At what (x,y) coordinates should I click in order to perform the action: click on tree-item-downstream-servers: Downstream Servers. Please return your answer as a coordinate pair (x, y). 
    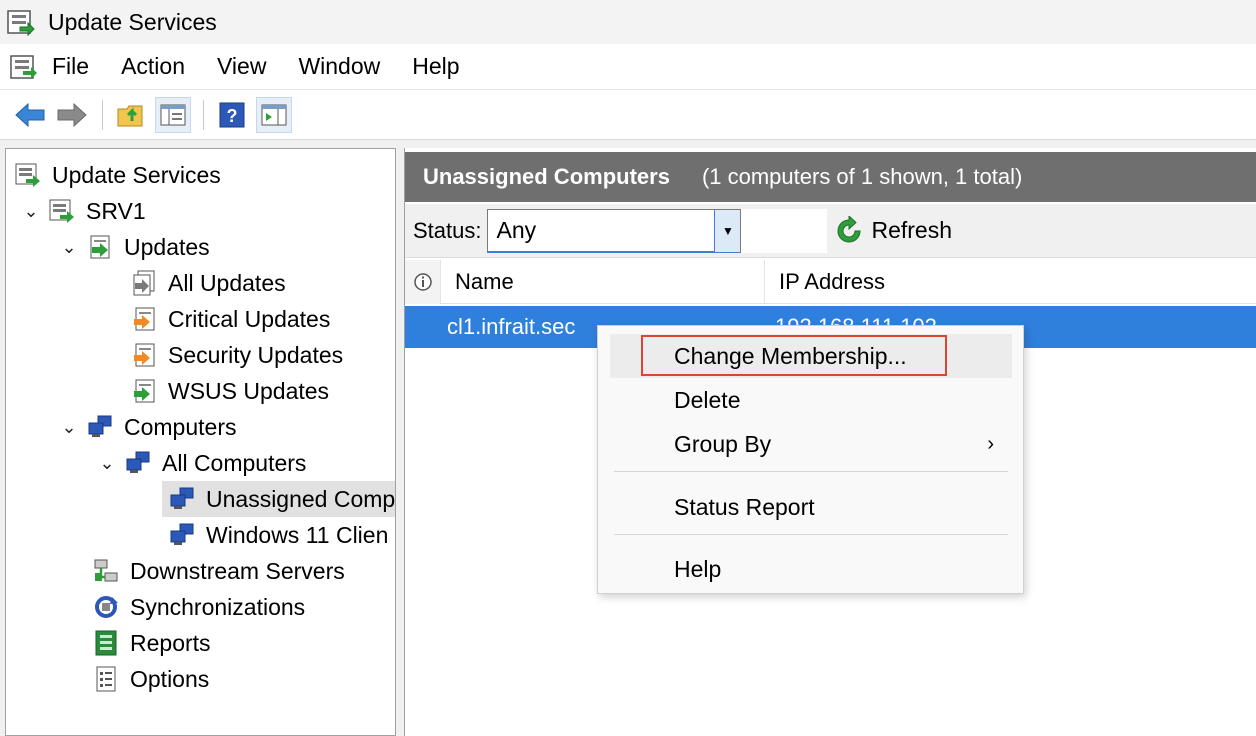
    Looking at the image, I should click on (218, 571).